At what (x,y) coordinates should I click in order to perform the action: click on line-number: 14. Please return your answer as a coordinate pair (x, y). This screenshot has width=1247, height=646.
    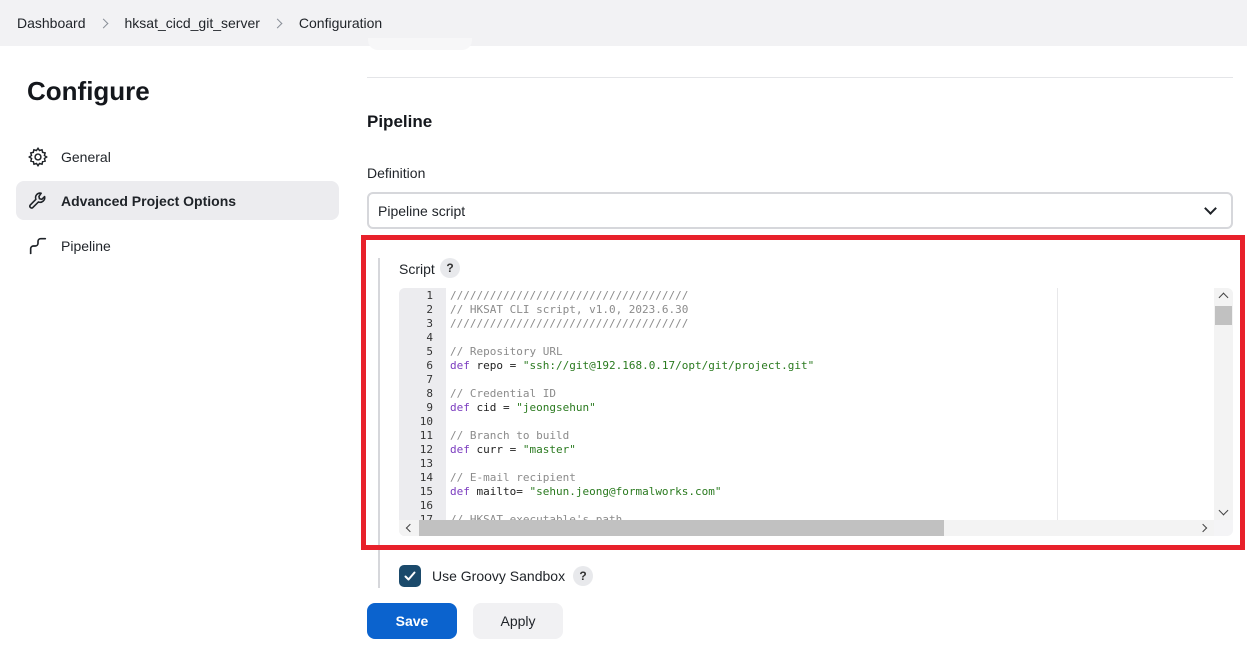
    Looking at the image, I should click on (426, 477).